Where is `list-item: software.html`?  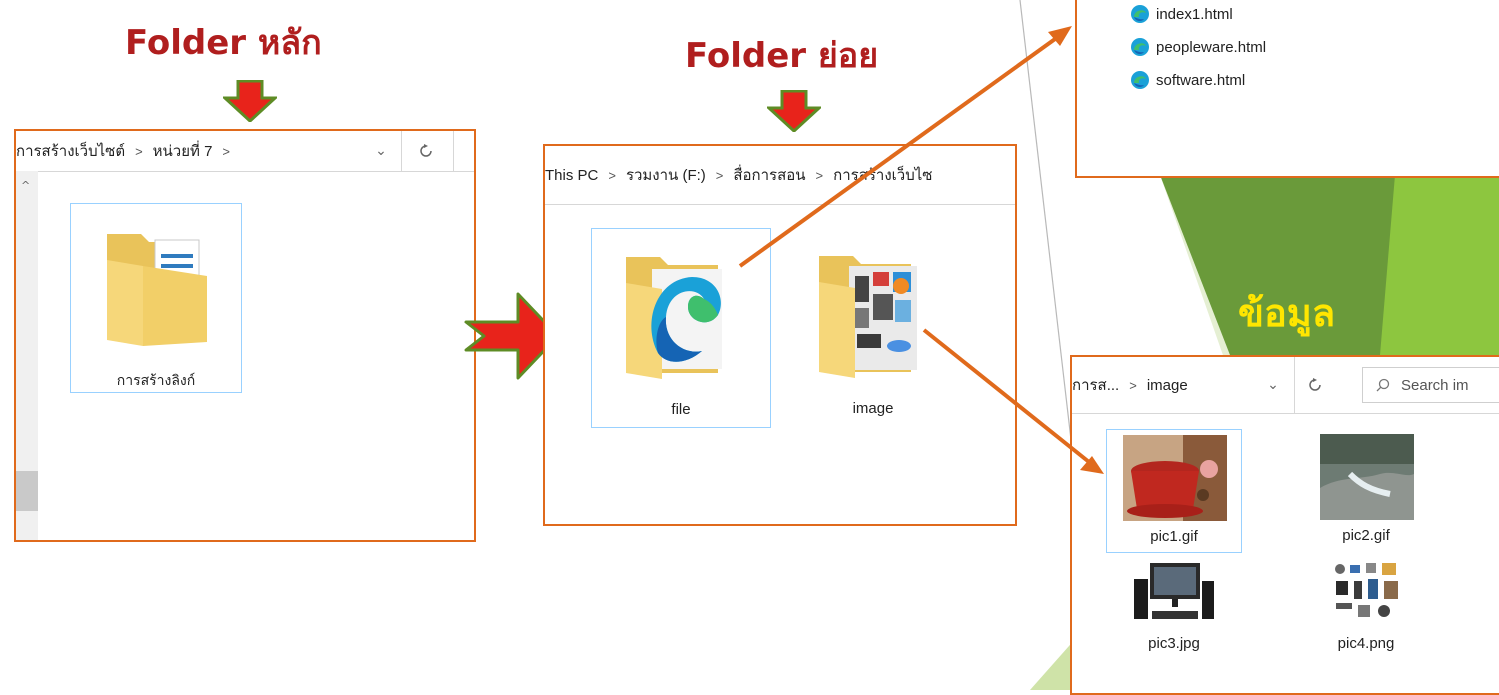 list-item: software.html is located at coordinates (1187, 80).